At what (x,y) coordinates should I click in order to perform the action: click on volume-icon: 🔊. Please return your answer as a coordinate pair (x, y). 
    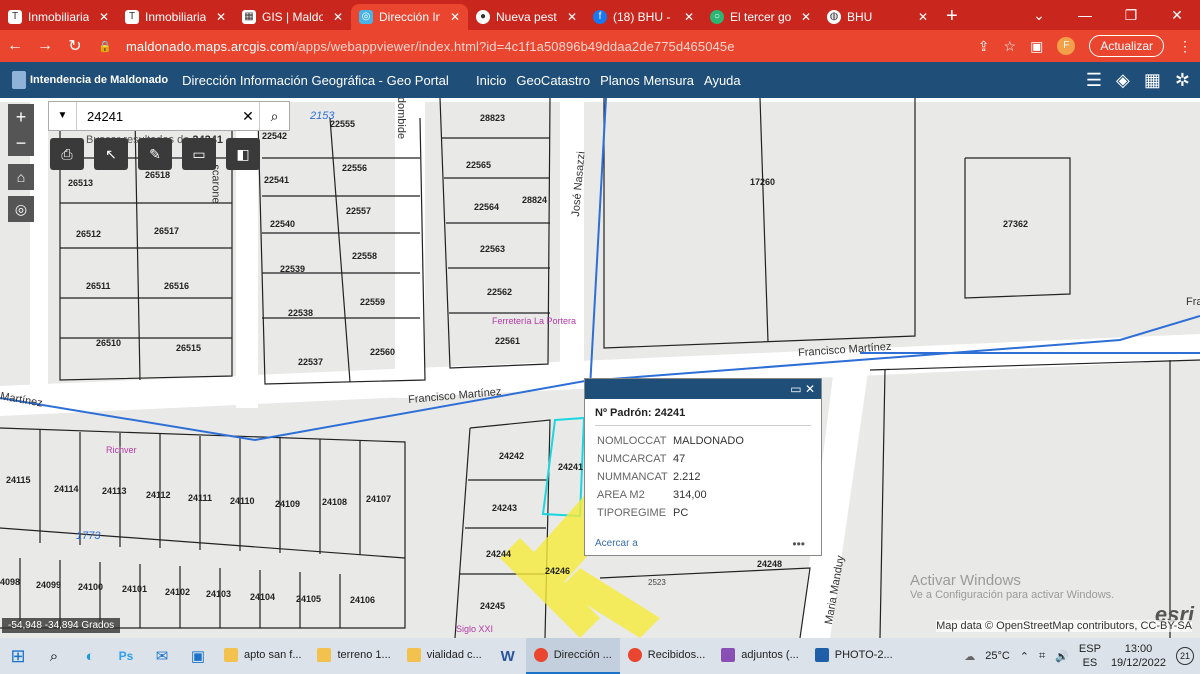
    Looking at the image, I should click on (1062, 656).